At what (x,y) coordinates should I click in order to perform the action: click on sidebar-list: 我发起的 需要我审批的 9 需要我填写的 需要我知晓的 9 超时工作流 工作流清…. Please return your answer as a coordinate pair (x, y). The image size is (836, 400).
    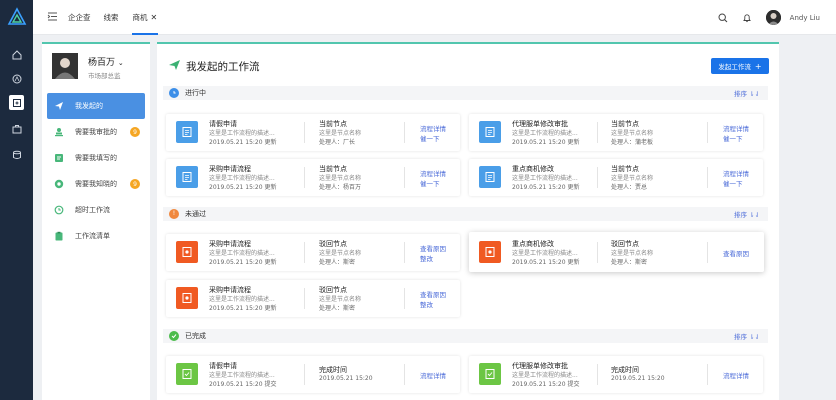
    Looking at the image, I should click on (96, 171).